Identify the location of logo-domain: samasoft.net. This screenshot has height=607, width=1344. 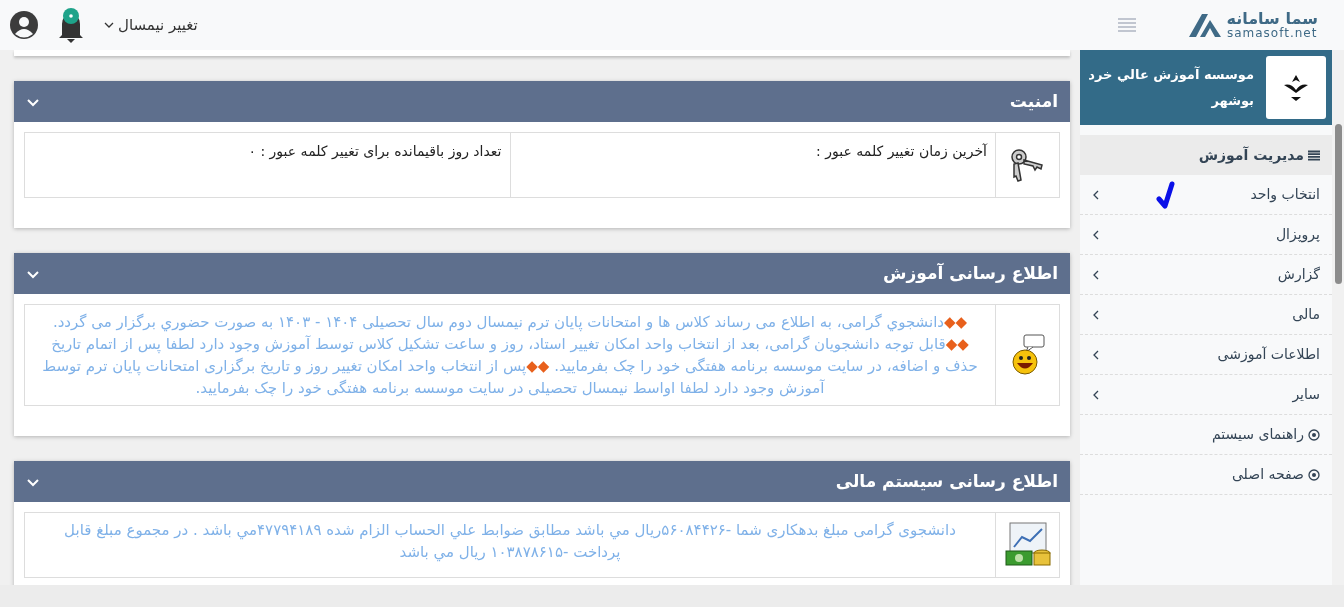
(1272, 33).